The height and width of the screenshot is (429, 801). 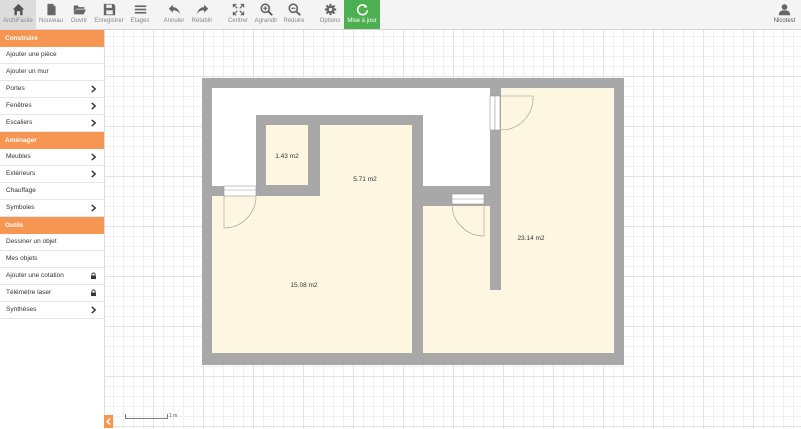 I want to click on interior-wall, so click(x=218, y=191).